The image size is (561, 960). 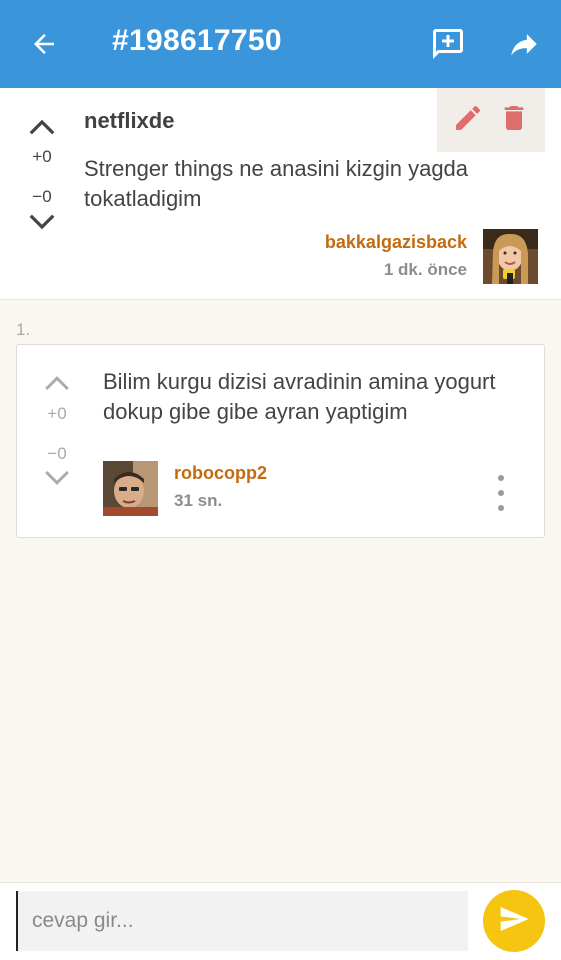 I want to click on pencil-icon, so click(x=468, y=120).